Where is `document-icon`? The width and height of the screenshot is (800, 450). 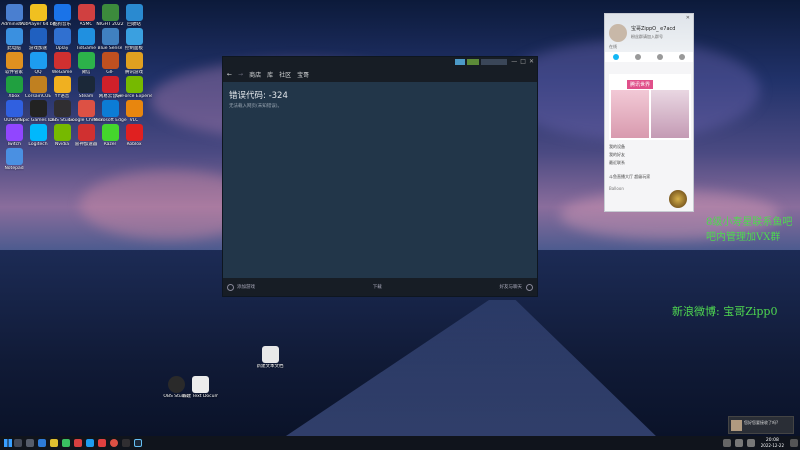
document-icon is located at coordinates (200, 384).